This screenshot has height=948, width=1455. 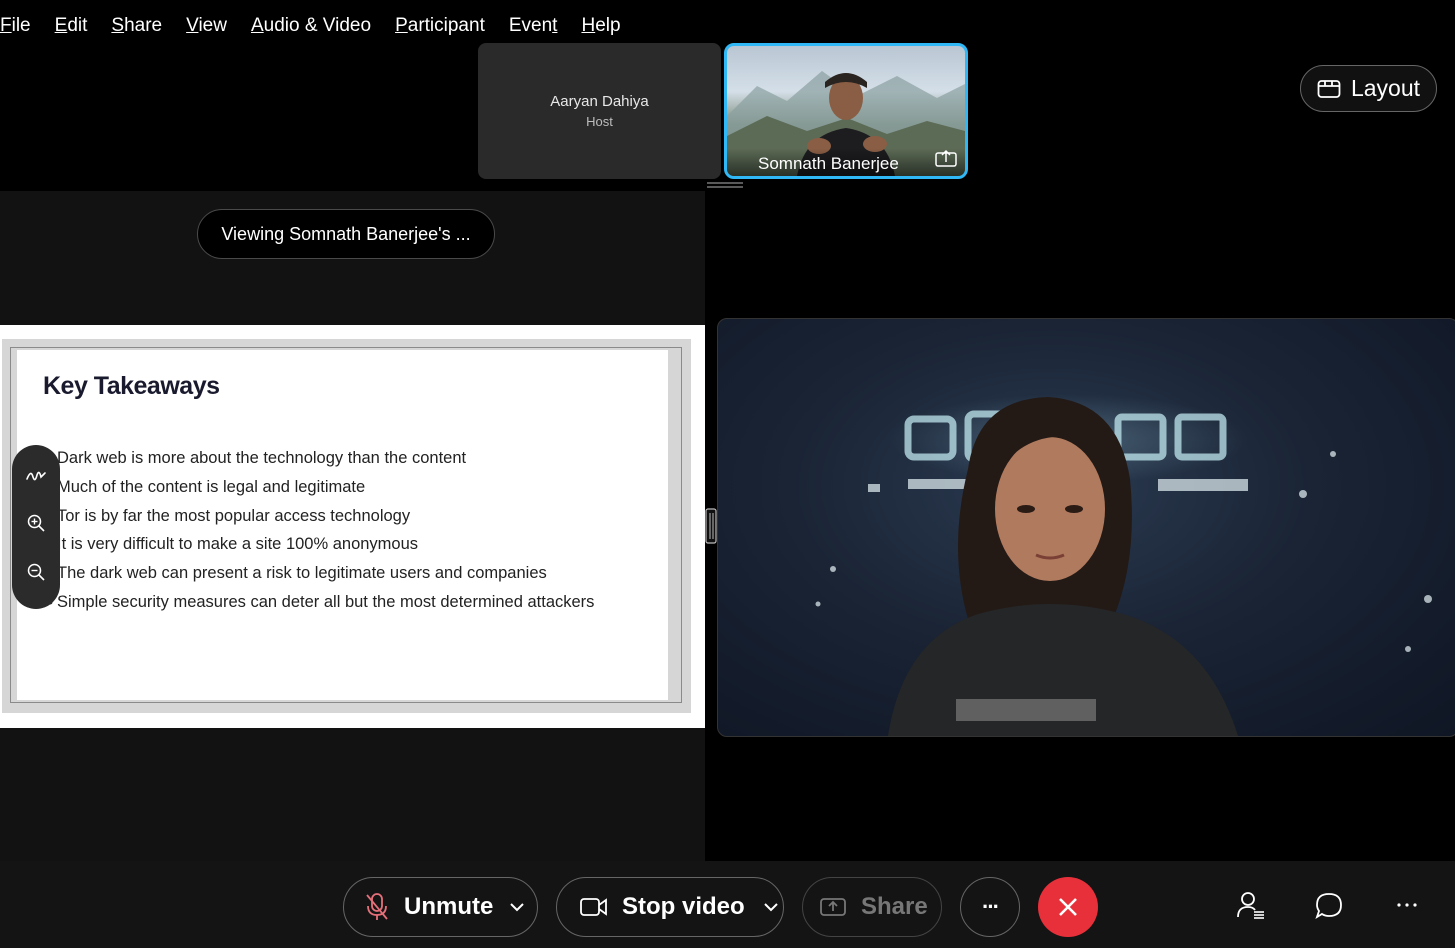 What do you see at coordinates (136, 25) in the screenshot?
I see `menu-share: Share` at bounding box center [136, 25].